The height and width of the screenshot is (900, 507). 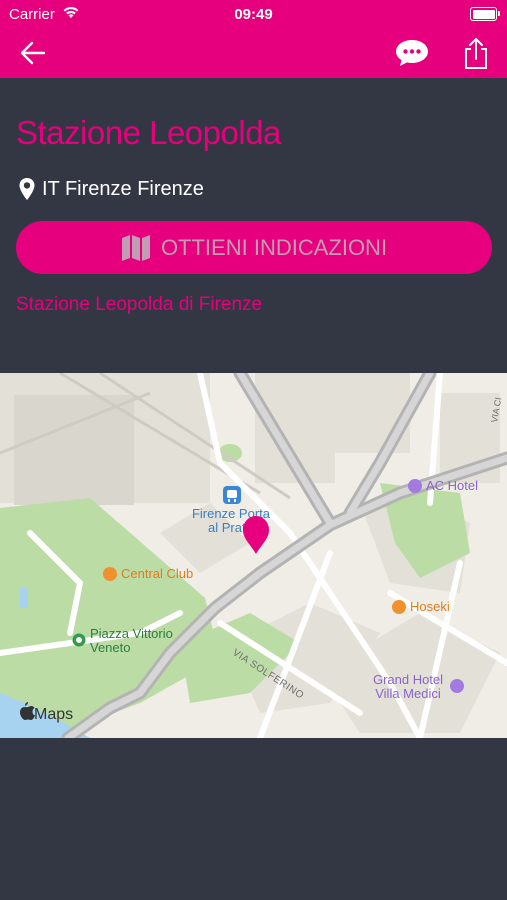 I want to click on clock: 09:49, so click(x=253, y=14).